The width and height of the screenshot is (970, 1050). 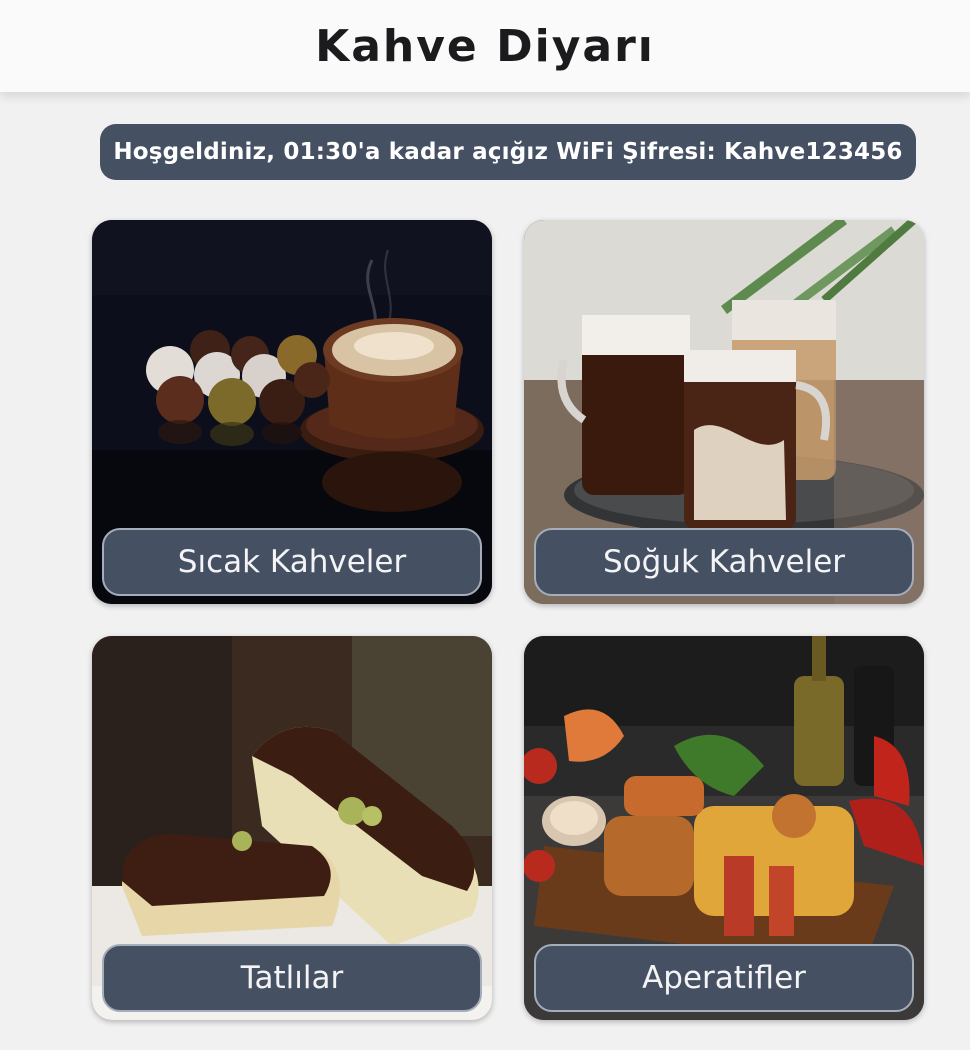 I want to click on category-button-desserts: Tatlılar, so click(x=292, y=978).